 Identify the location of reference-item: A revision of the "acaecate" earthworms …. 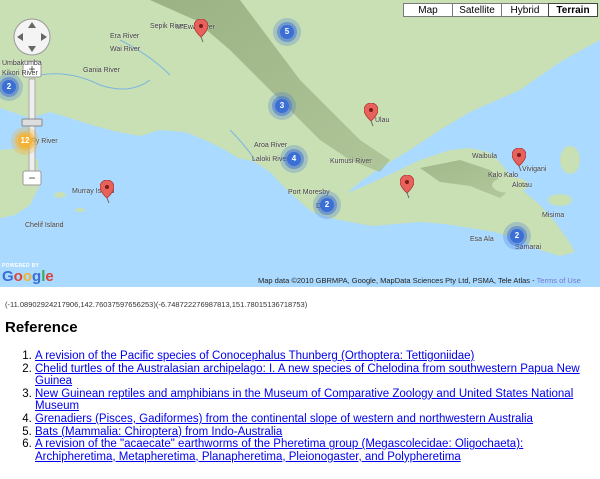
(315, 450).